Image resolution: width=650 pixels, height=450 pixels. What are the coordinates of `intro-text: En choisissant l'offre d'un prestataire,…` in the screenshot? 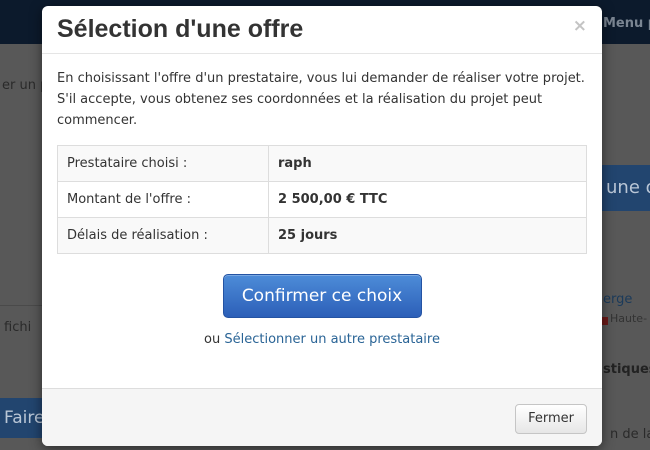 It's located at (321, 99).